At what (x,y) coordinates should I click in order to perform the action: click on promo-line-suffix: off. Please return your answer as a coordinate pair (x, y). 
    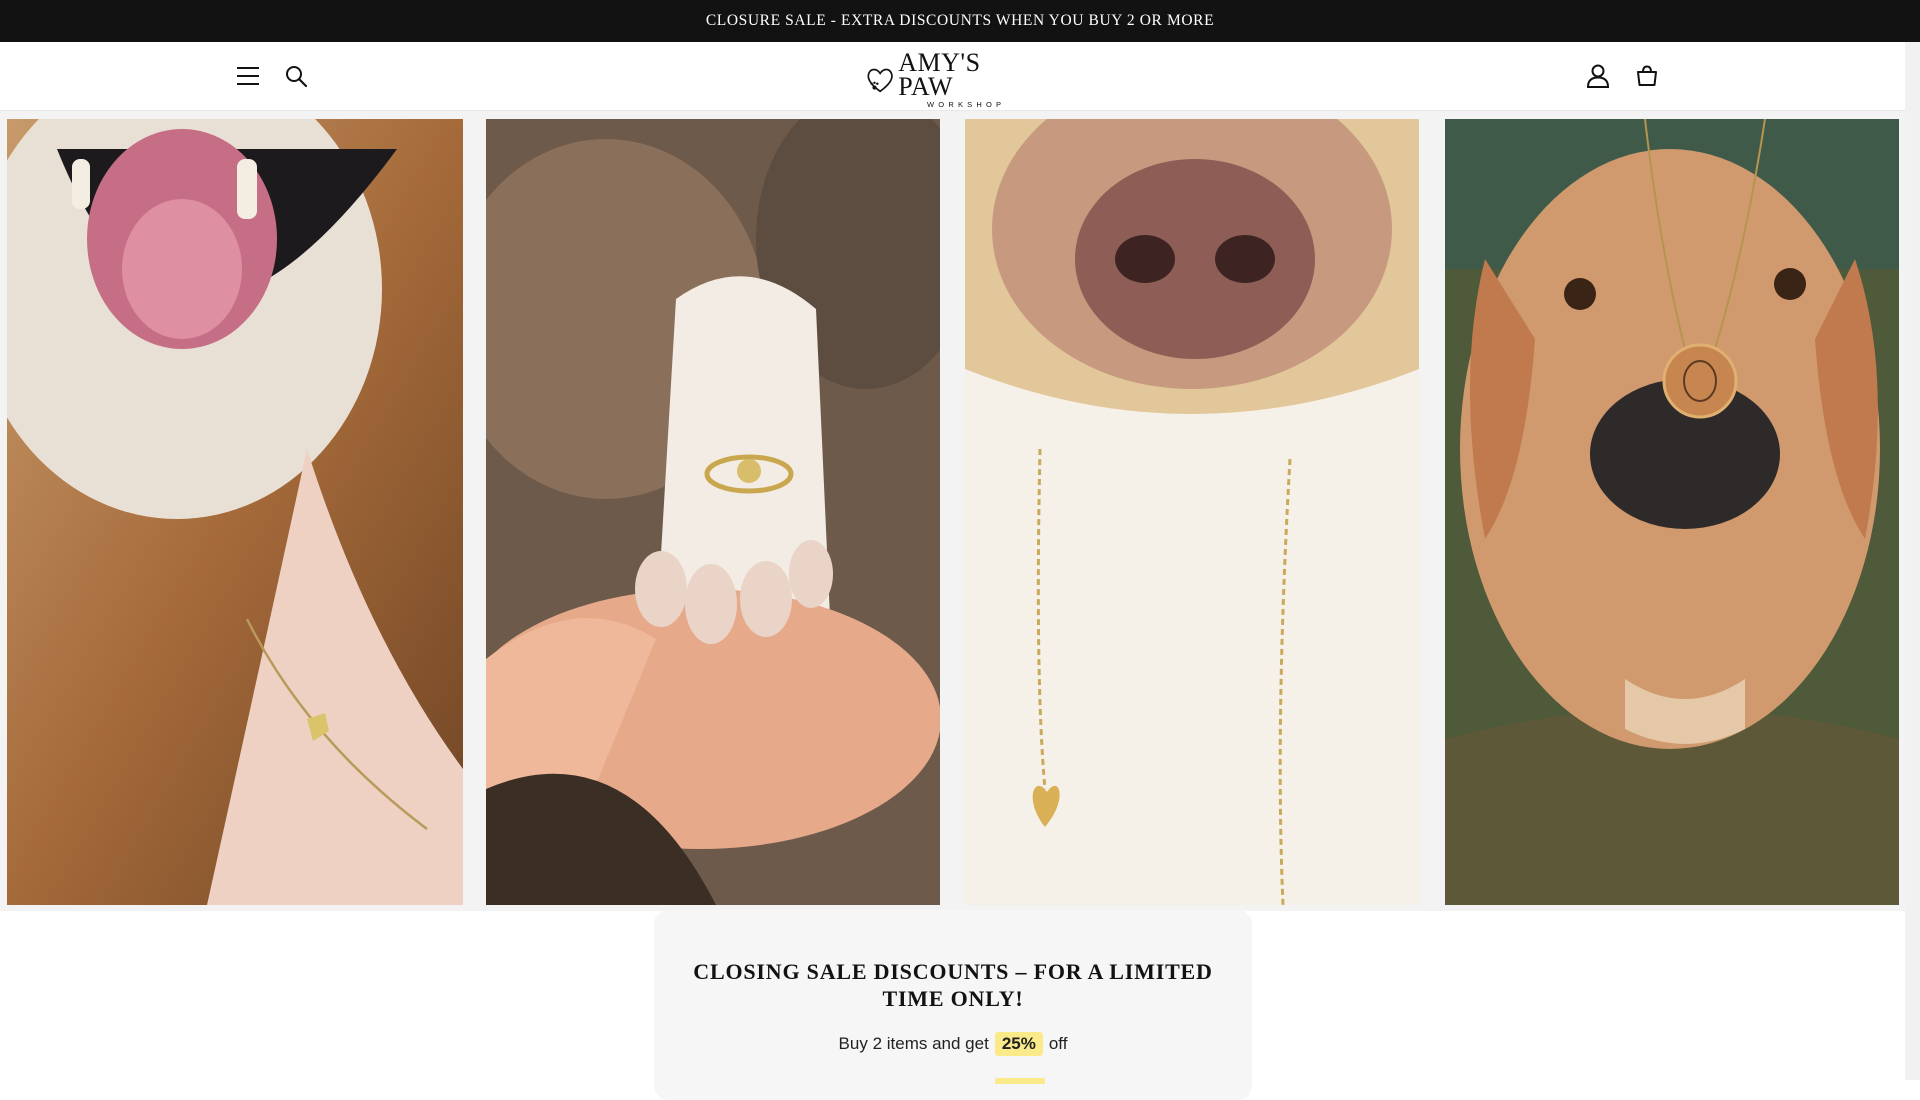
    Looking at the image, I should click on (1058, 1043).